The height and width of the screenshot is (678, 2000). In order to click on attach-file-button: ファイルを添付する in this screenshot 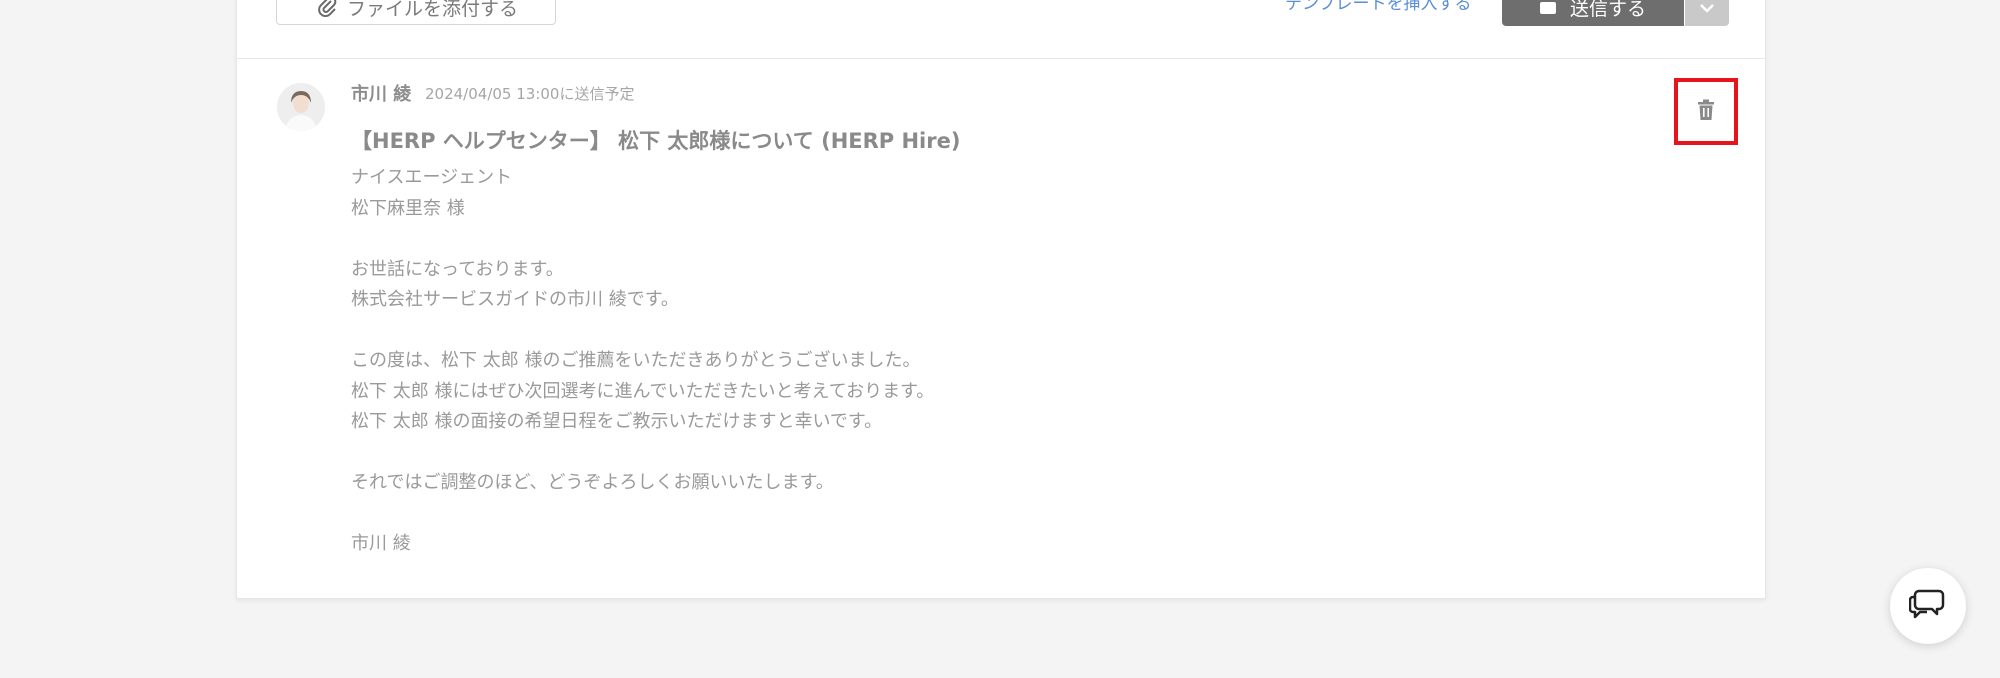, I will do `click(416, 12)`.